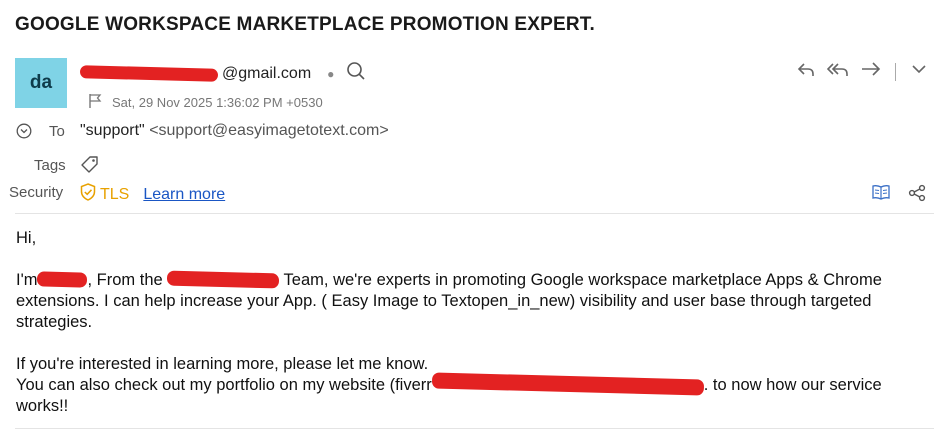  What do you see at coordinates (567, 384) in the screenshot?
I see `redacted-portfolio-link` at bounding box center [567, 384].